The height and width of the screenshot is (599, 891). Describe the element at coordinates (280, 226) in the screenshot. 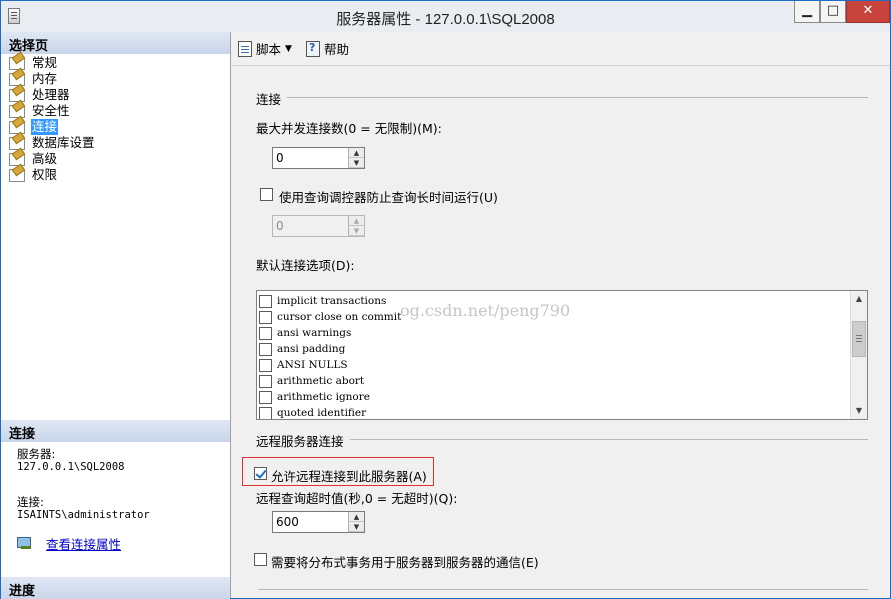

I see `query-governor-value: 0` at that location.